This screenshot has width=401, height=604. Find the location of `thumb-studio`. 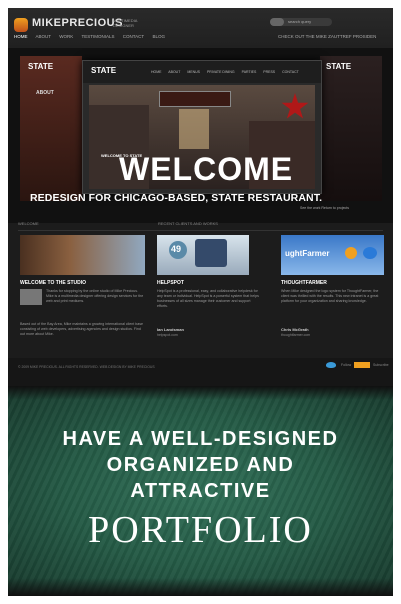

thumb-studio is located at coordinates (82, 255).